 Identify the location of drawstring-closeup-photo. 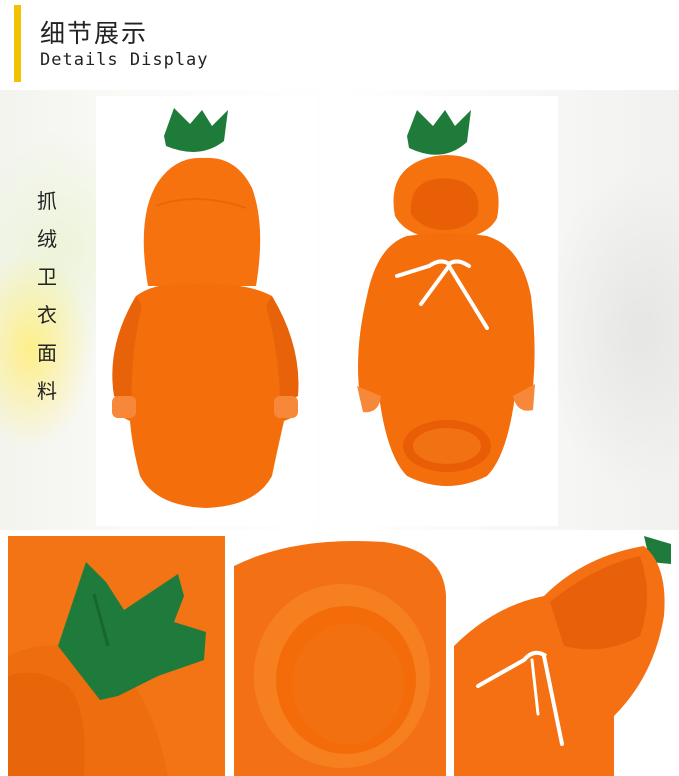
(562, 656).